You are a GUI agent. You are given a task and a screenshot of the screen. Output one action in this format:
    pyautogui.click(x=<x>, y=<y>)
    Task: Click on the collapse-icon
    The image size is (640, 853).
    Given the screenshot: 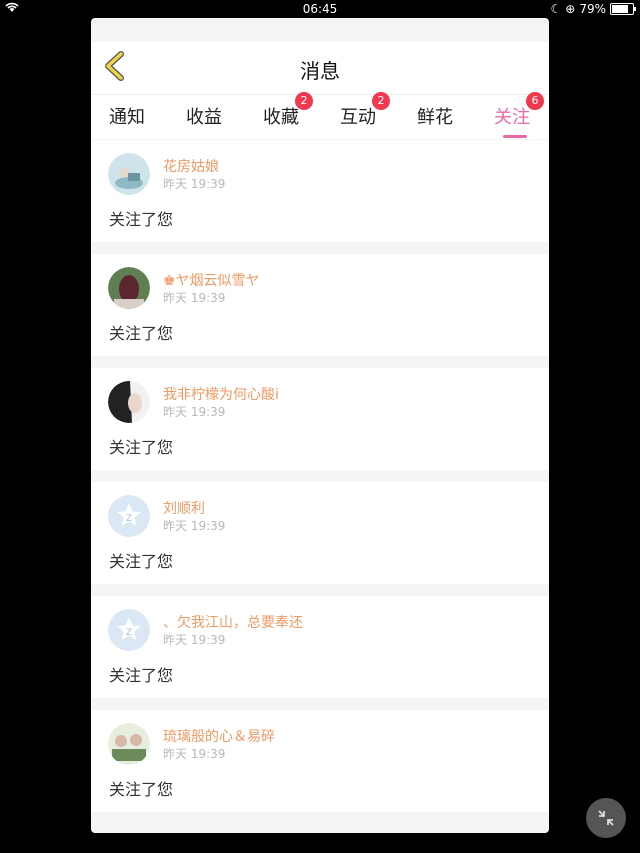 What is the action you would take?
    pyautogui.click(x=606, y=818)
    